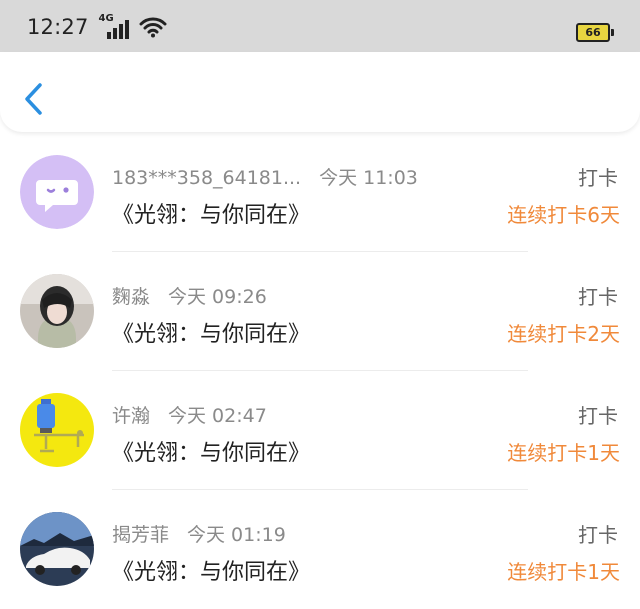 The height and width of the screenshot is (609, 640). I want to click on streak-label: 连续打卡6天, so click(563, 215).